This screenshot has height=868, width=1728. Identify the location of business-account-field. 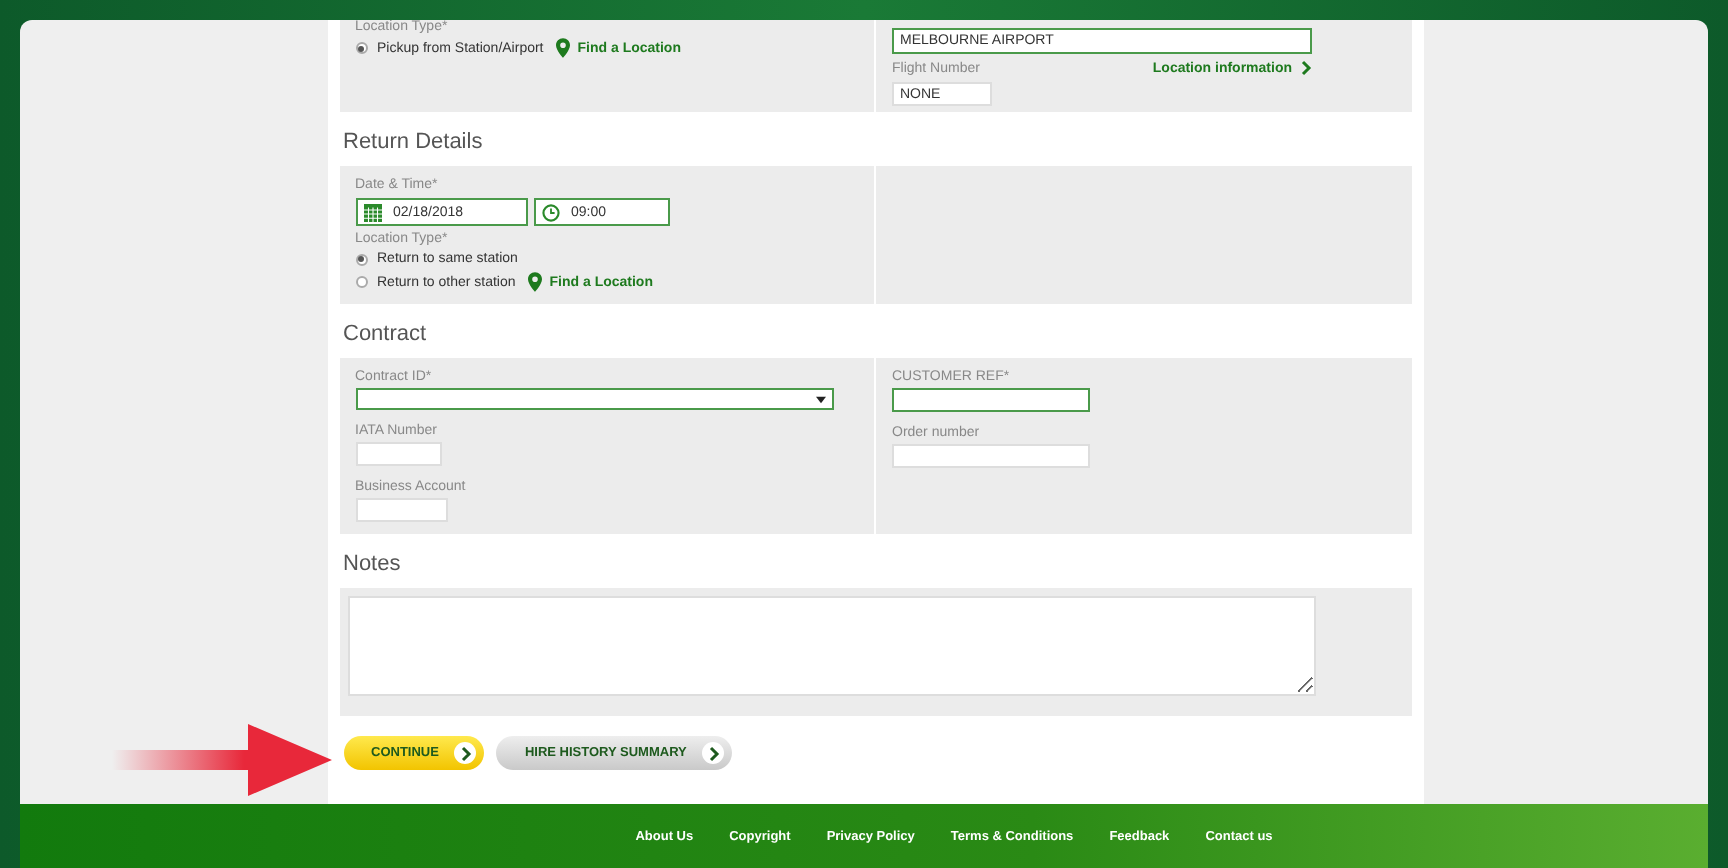
(401, 510).